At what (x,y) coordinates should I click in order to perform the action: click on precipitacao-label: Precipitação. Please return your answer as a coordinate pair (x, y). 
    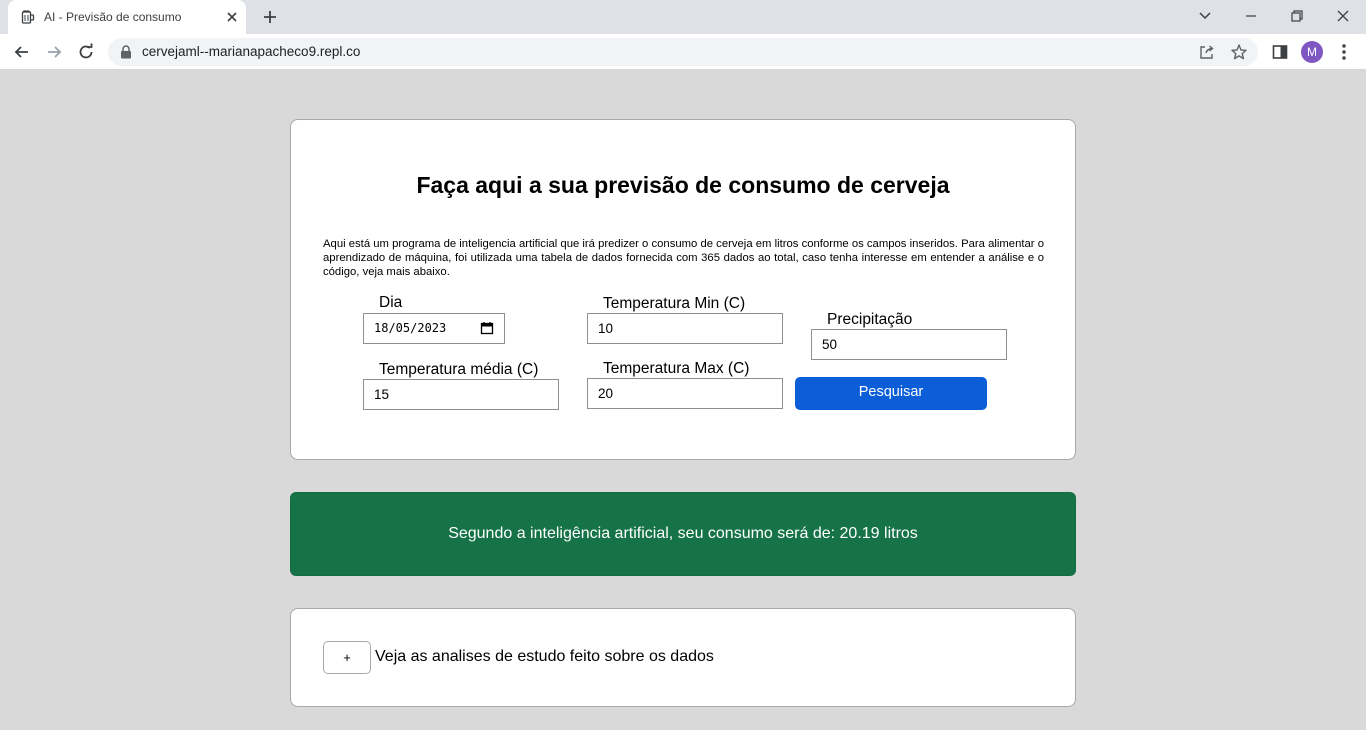
    Looking at the image, I should click on (870, 319).